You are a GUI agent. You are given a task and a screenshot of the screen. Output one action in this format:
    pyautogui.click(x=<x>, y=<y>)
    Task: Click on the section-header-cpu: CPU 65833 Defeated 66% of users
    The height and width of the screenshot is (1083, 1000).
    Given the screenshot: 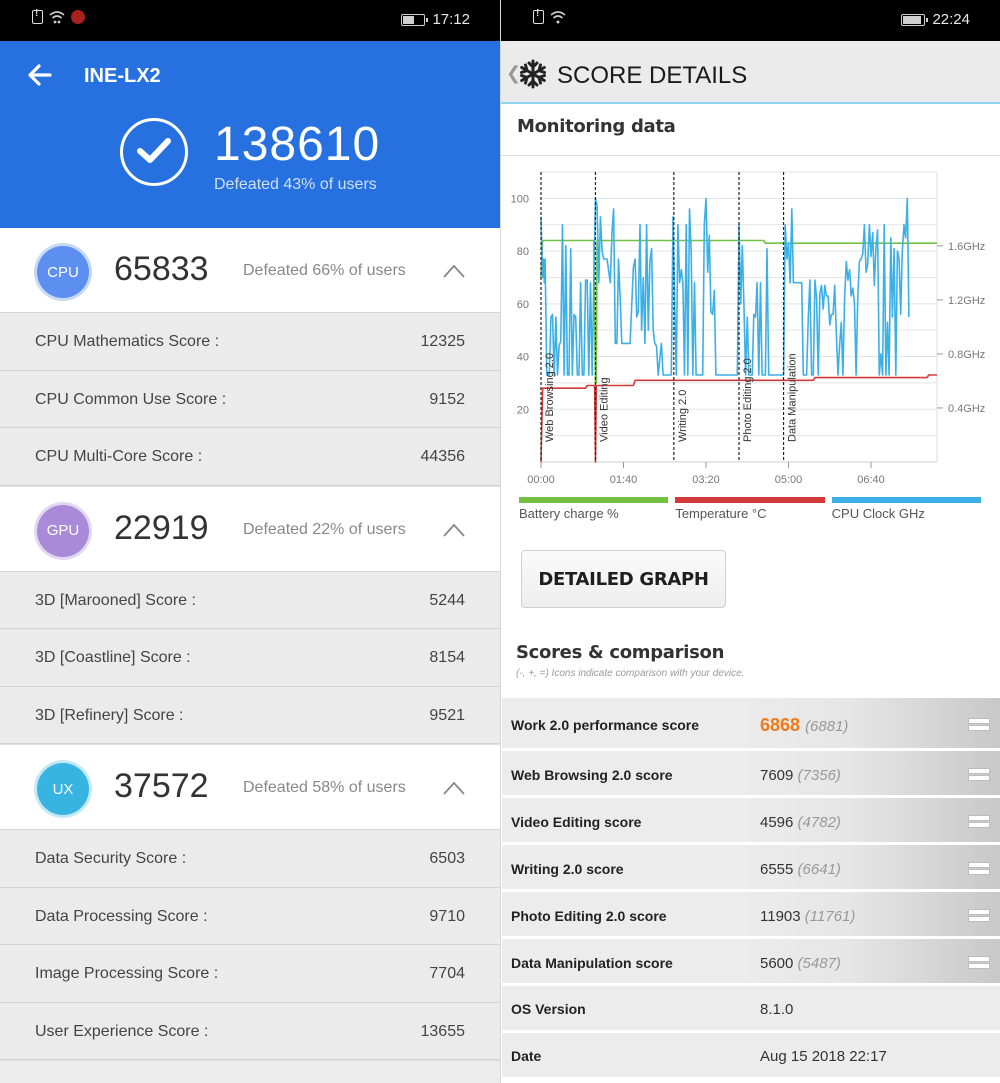 What is the action you would take?
    pyautogui.click(x=250, y=270)
    